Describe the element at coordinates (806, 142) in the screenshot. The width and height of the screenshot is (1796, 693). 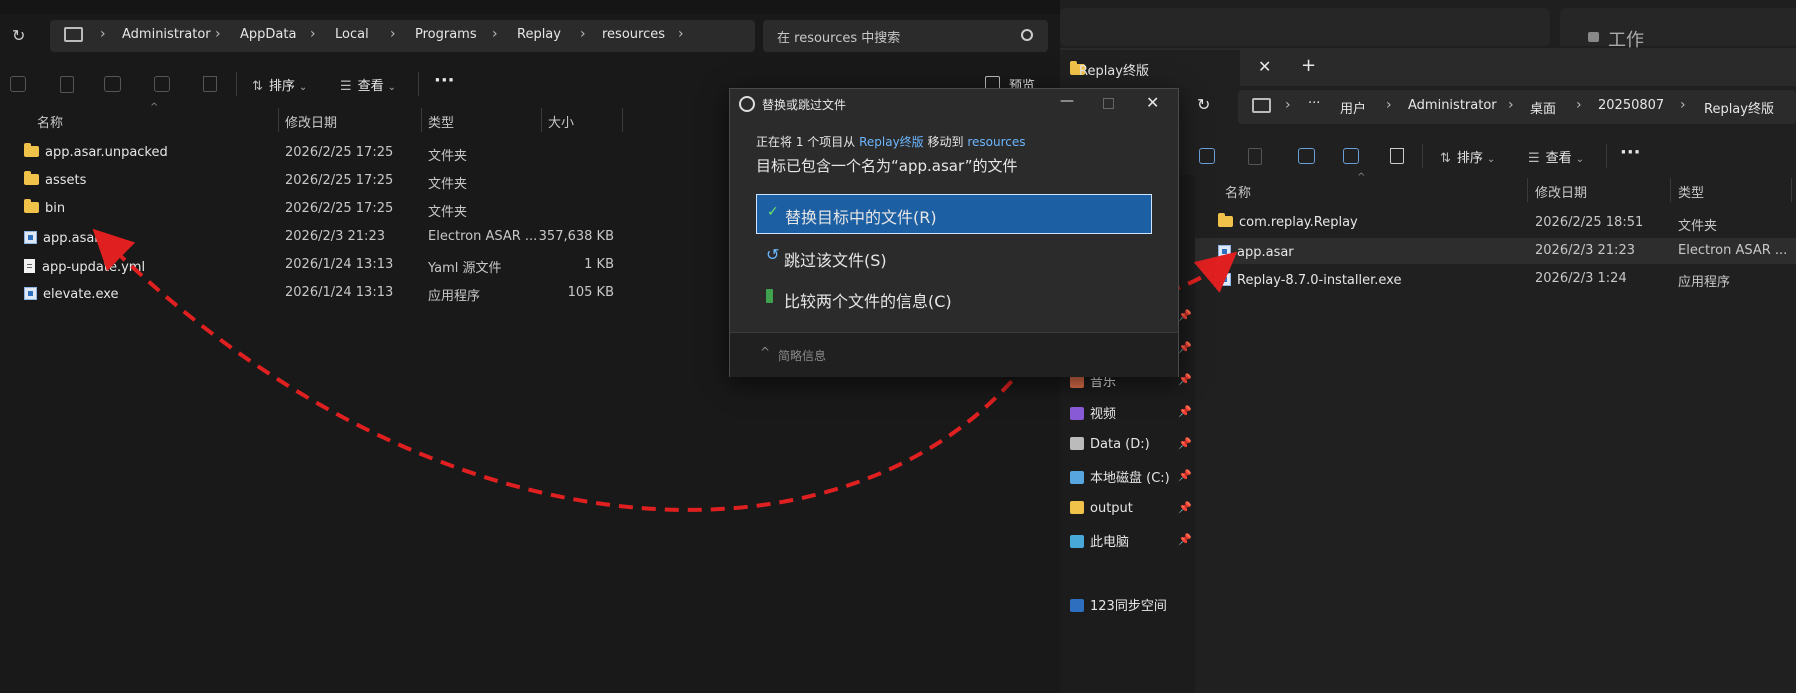
I see `move-prefix: 正在将 1 个项目从` at that location.